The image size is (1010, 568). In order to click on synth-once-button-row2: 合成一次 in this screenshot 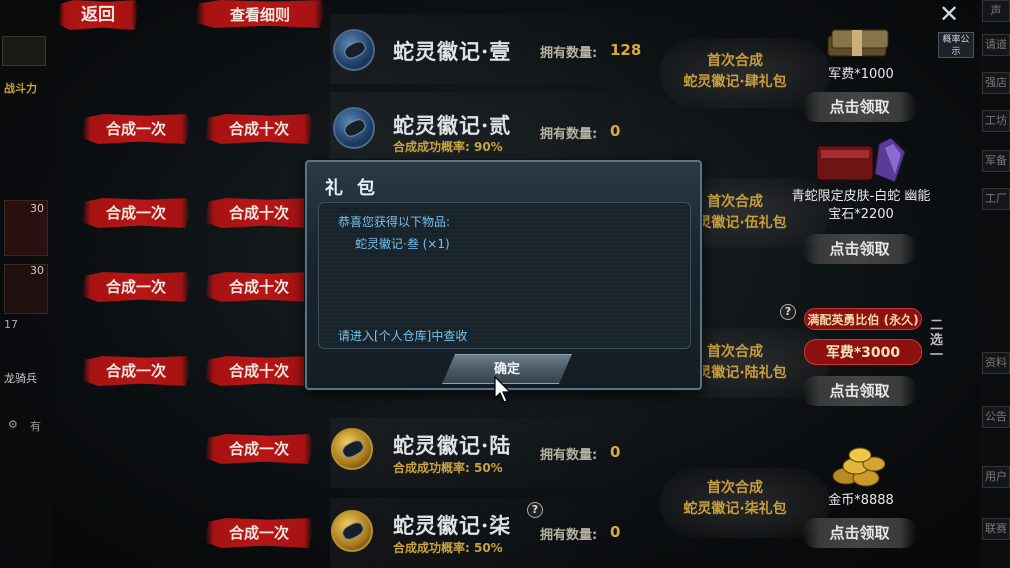, I will do `click(136, 129)`.